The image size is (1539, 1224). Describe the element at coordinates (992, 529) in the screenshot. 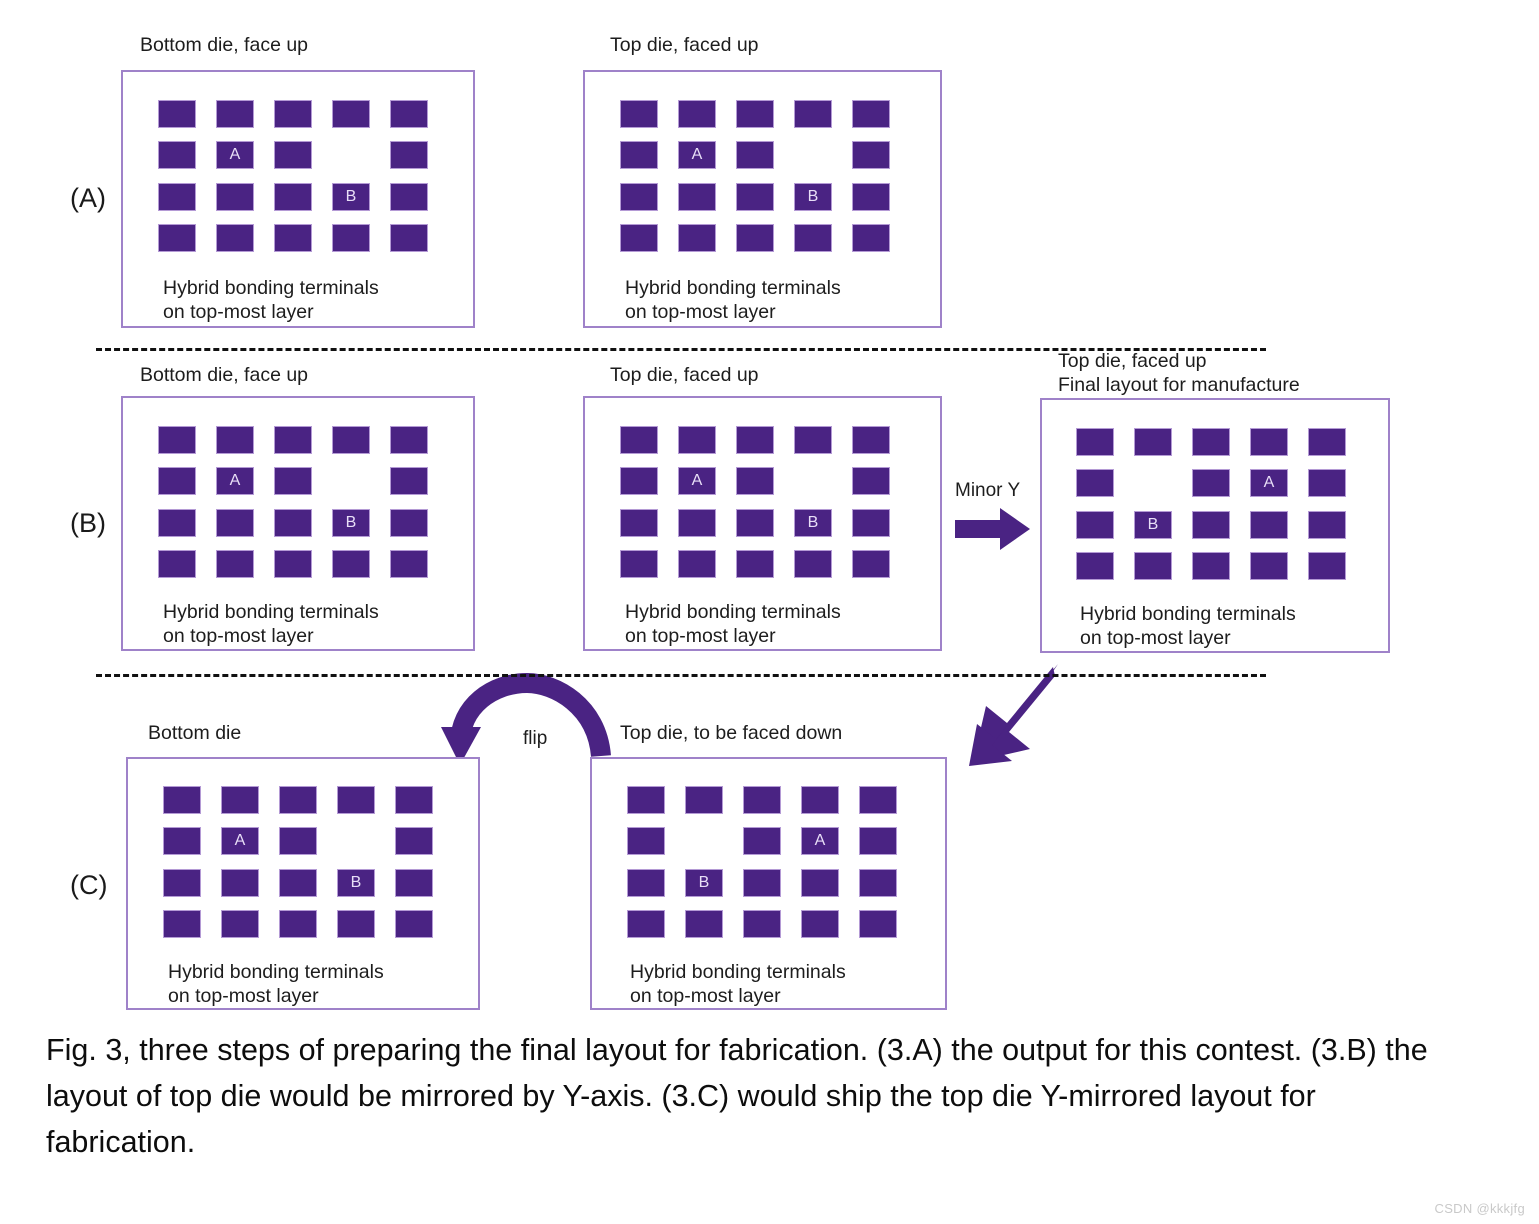

I see `minor-y-arrow` at that location.